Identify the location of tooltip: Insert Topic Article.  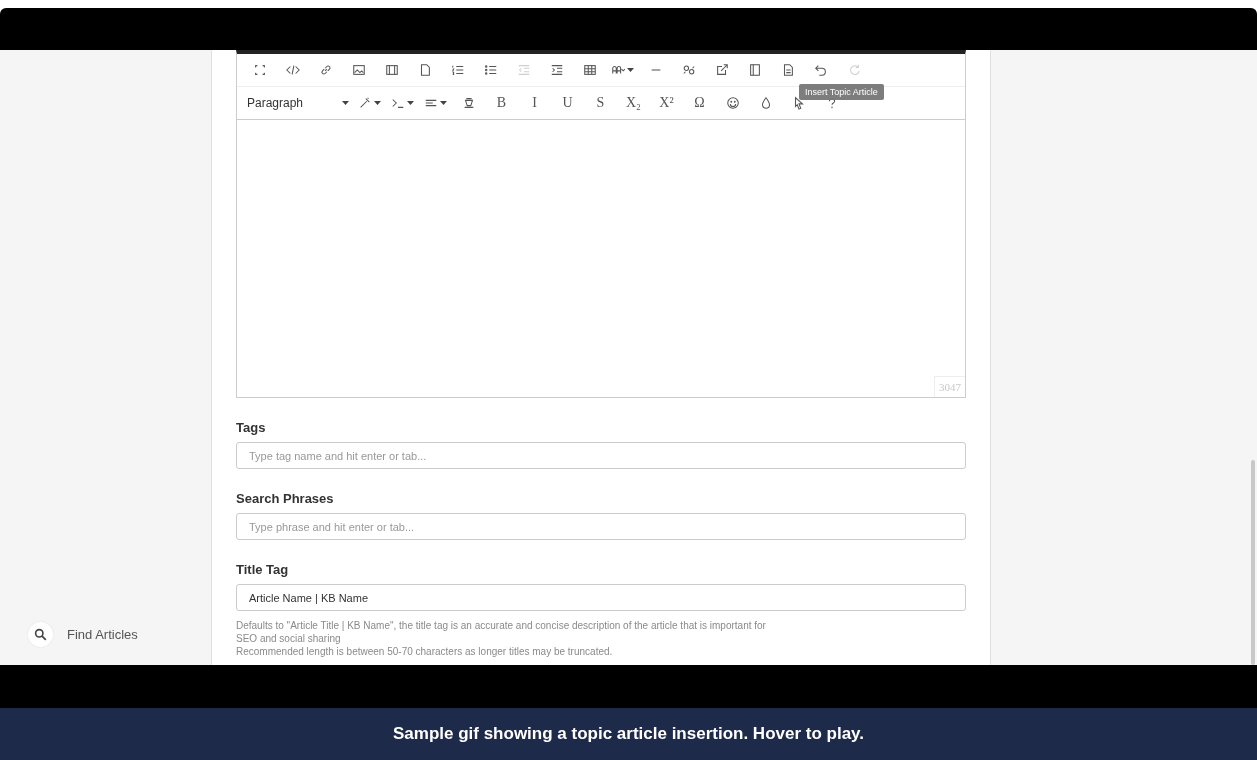
(841, 92).